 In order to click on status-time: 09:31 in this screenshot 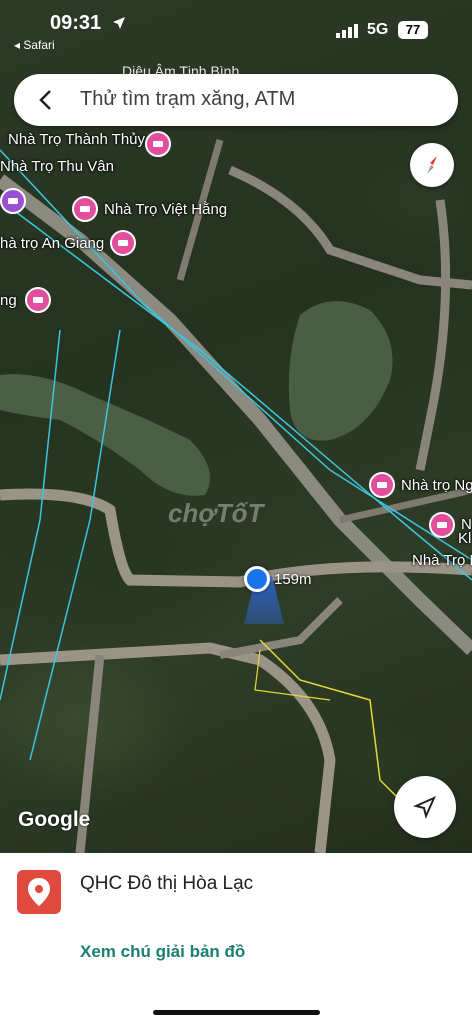, I will do `click(76, 23)`.